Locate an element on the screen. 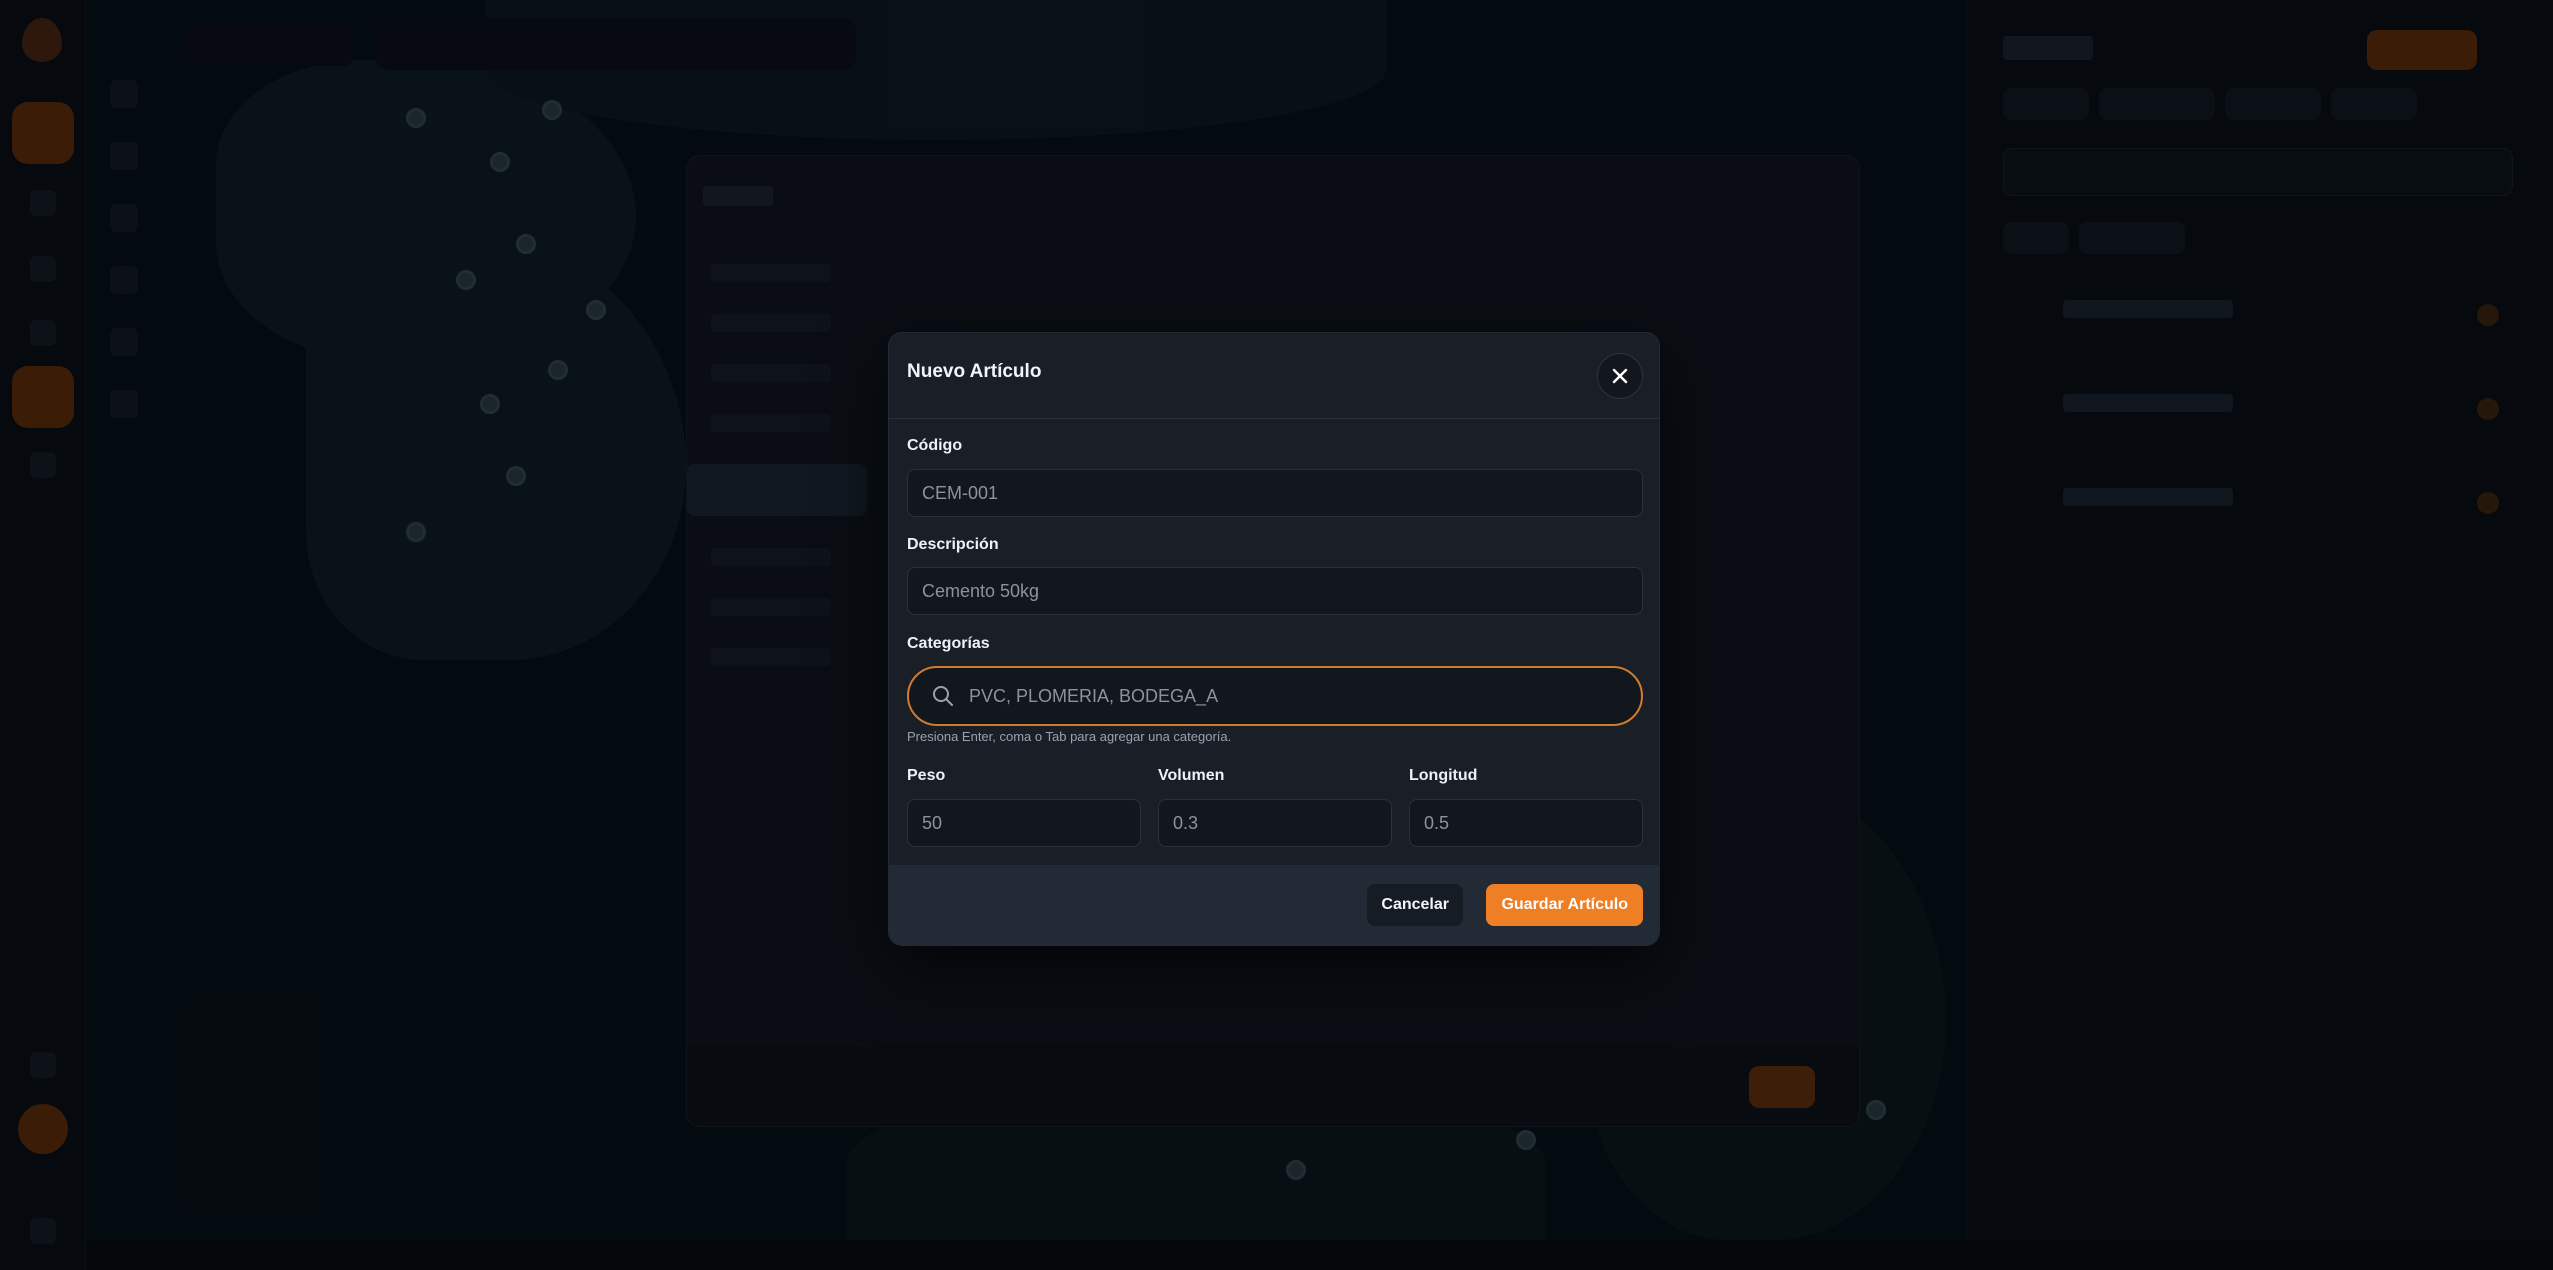 This screenshot has height=1270, width=2553. volumen-label: Volumen is located at coordinates (1191, 775).